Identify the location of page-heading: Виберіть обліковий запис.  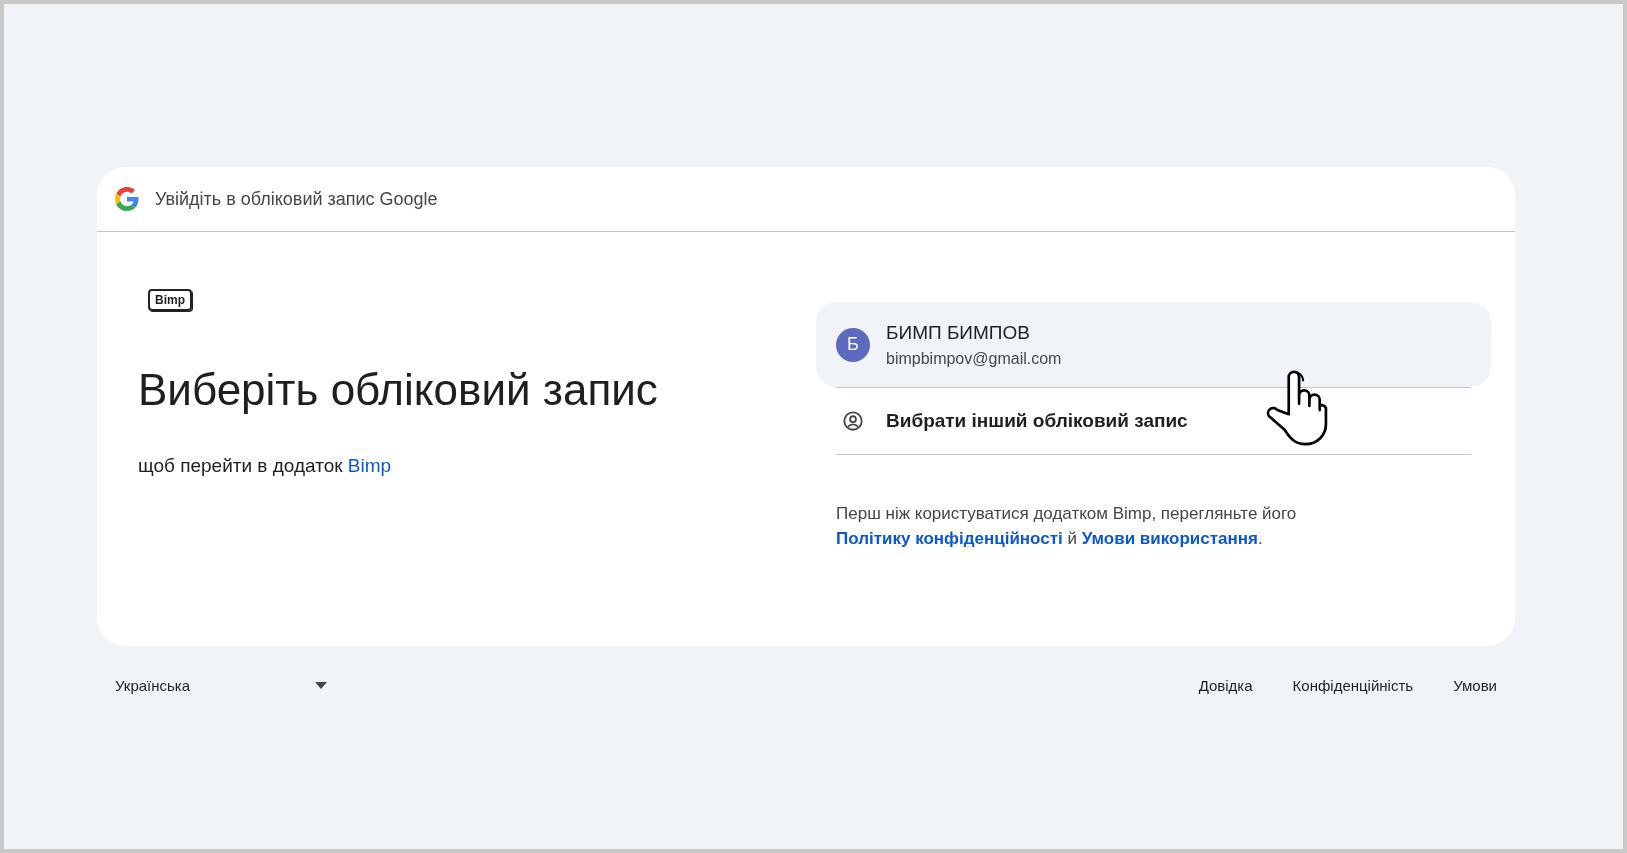
(398, 390).